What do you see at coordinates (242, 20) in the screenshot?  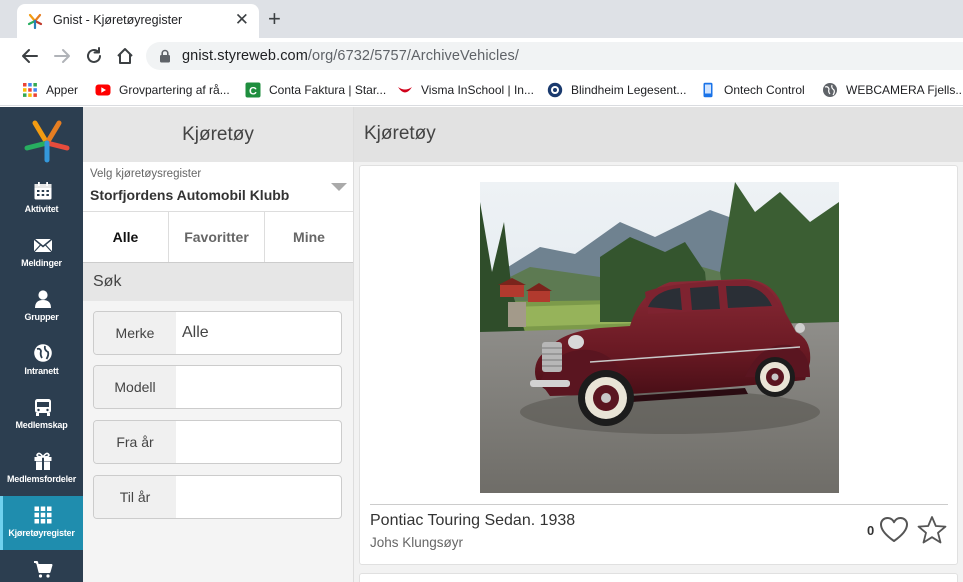 I see `close-tab-icon: ✕` at bounding box center [242, 20].